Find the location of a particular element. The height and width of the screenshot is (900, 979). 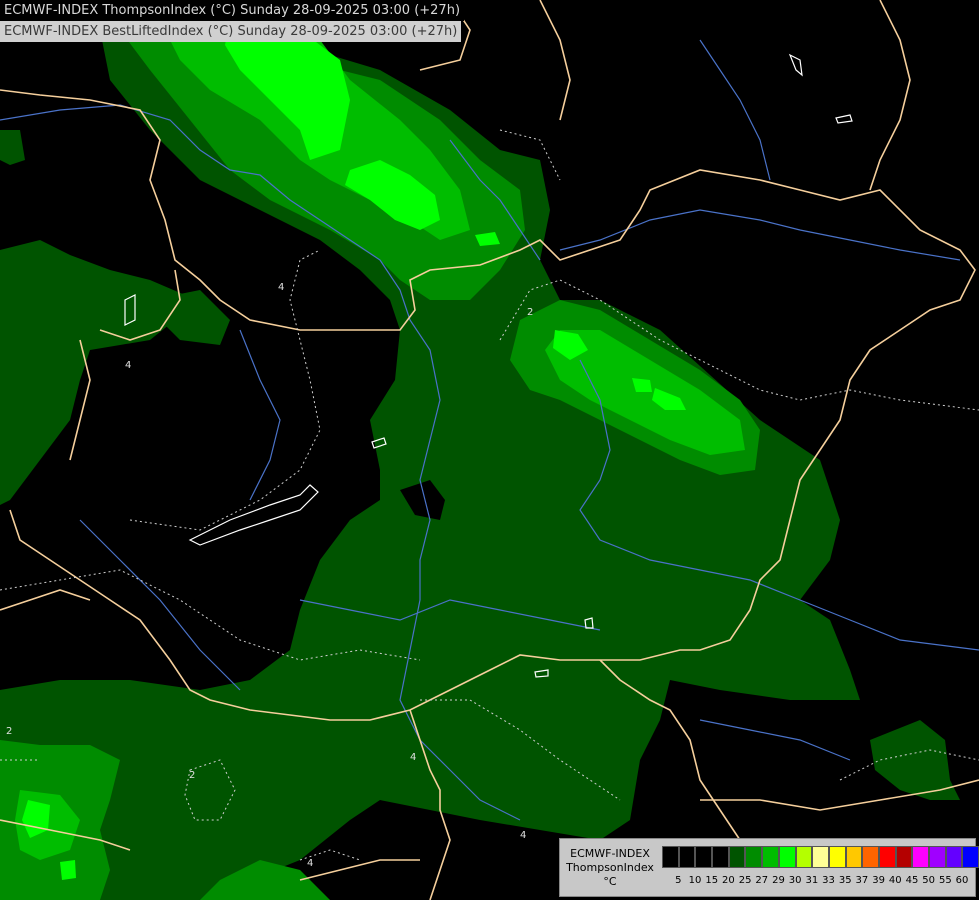

legend-tick-label: 33 is located at coordinates (828, 880).